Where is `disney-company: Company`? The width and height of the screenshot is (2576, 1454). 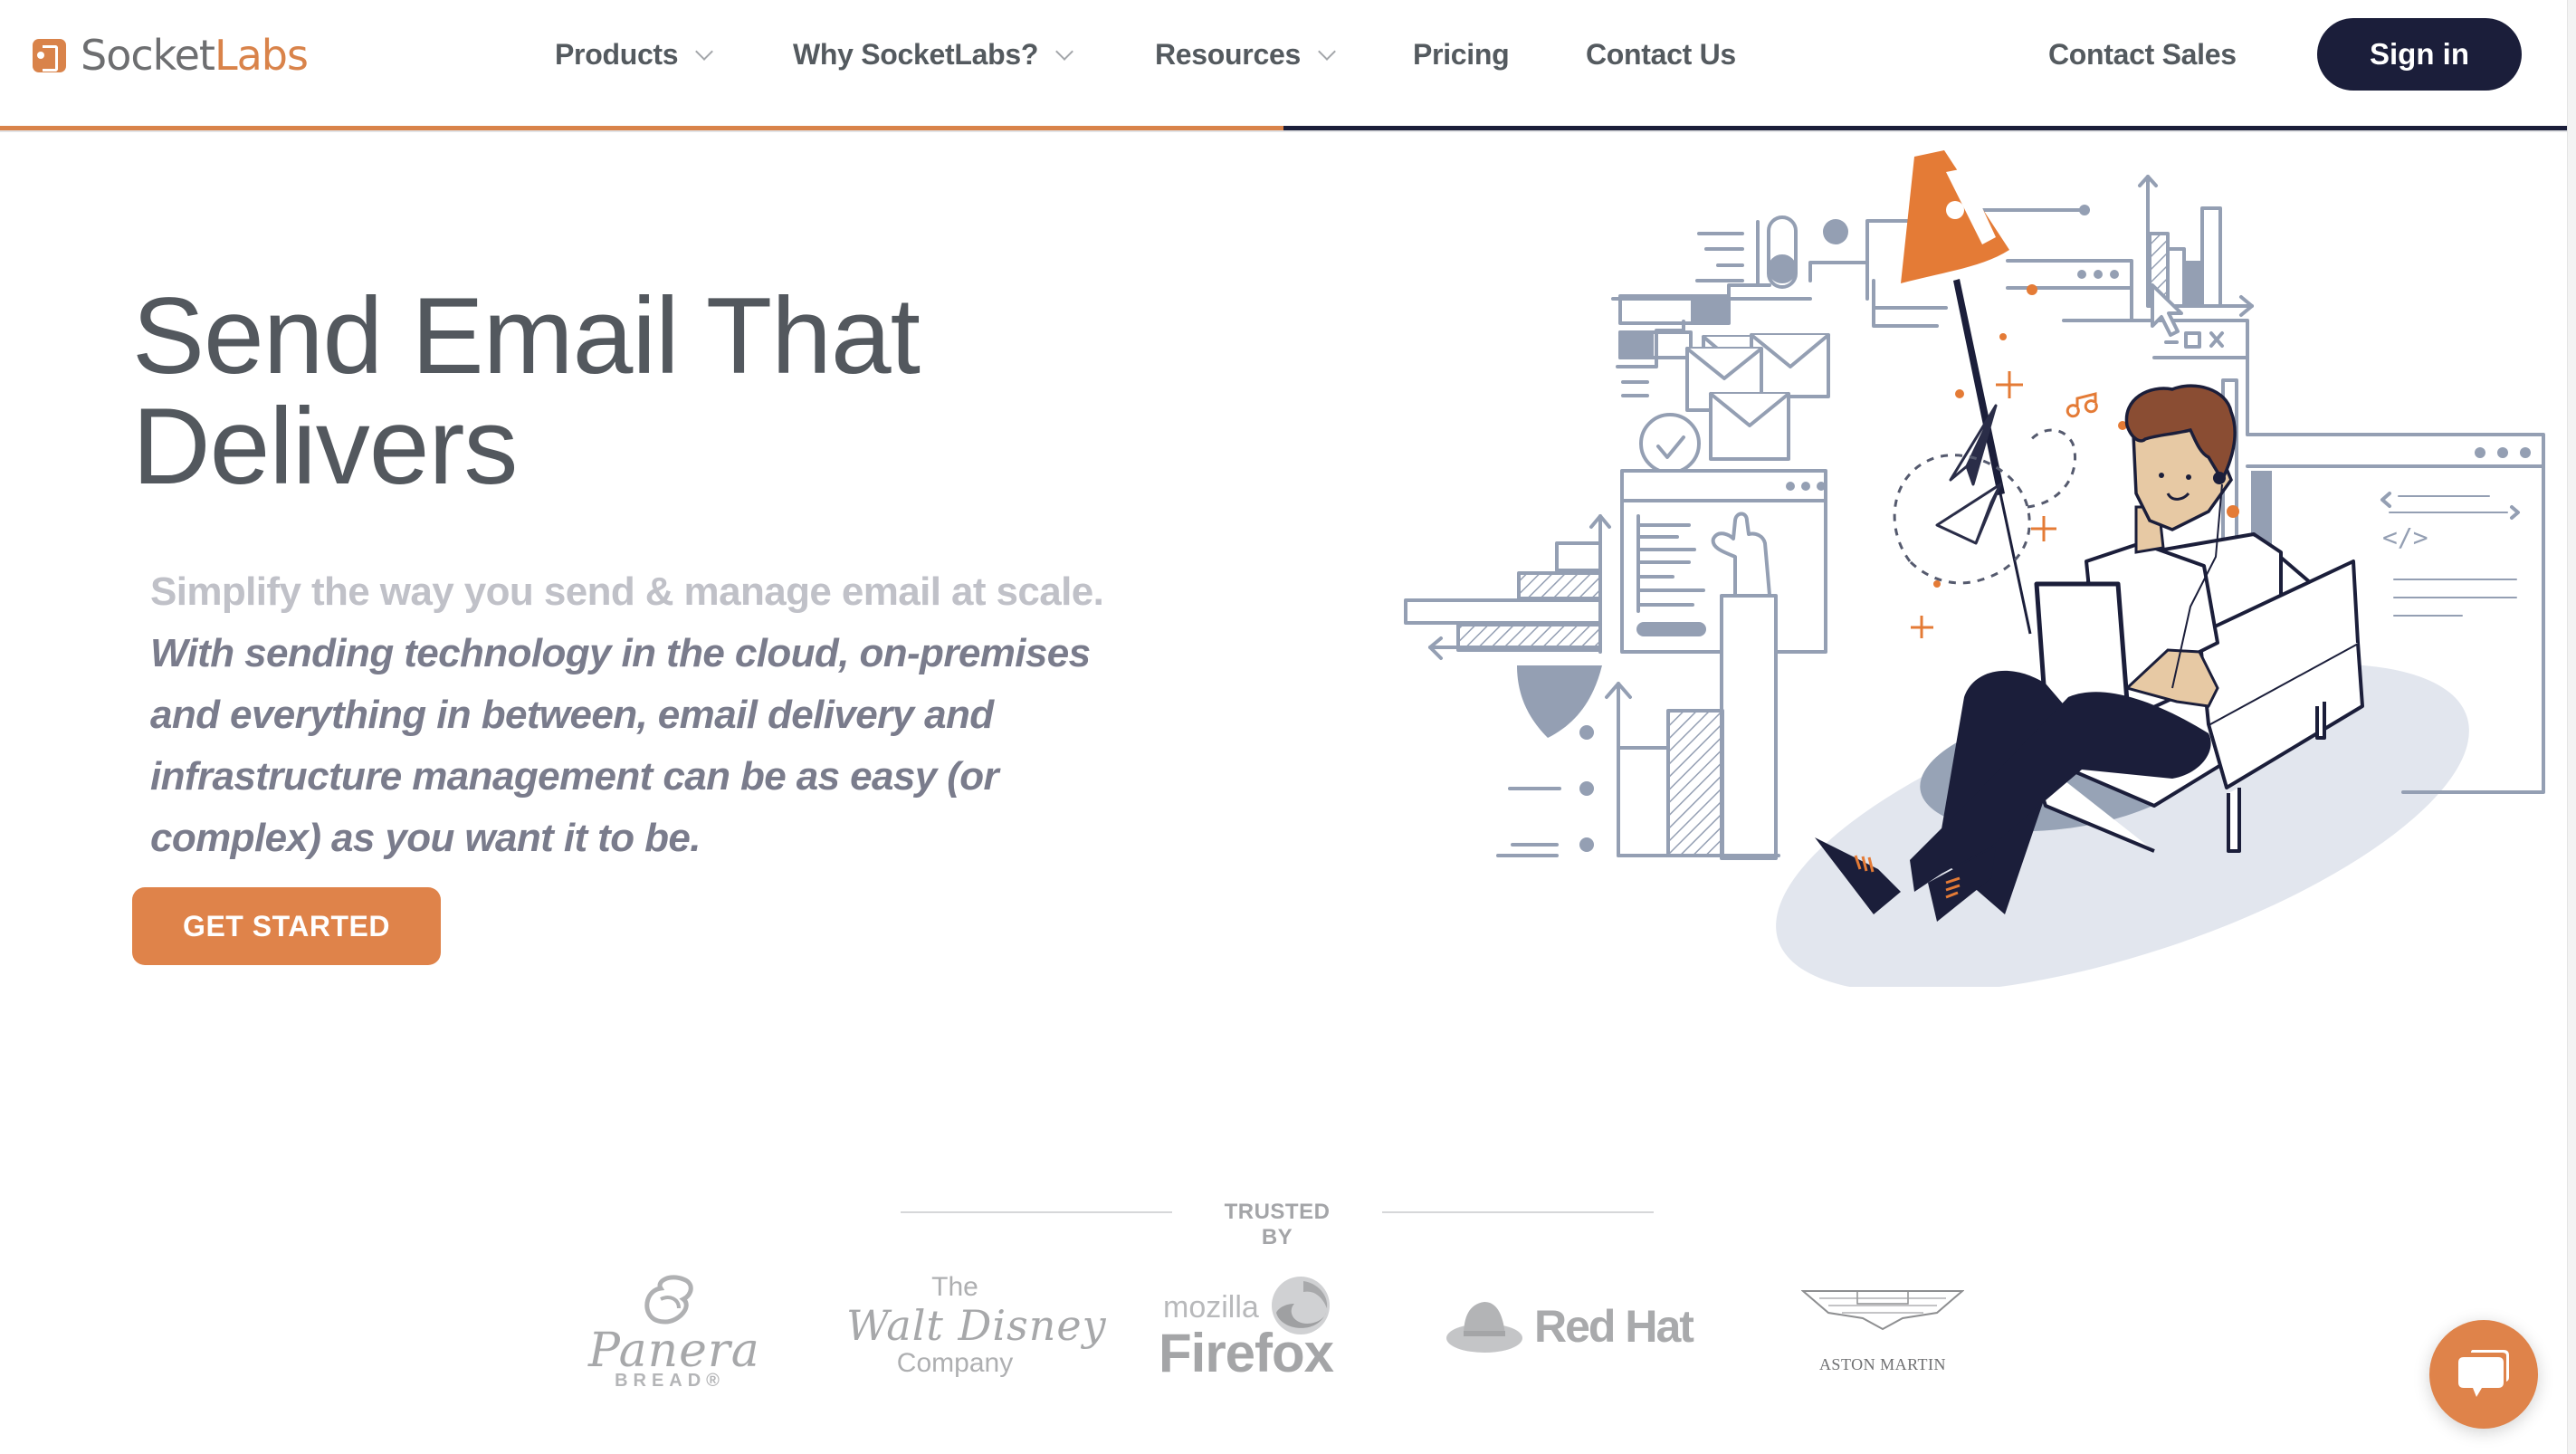 disney-company: Company is located at coordinates (955, 1363).